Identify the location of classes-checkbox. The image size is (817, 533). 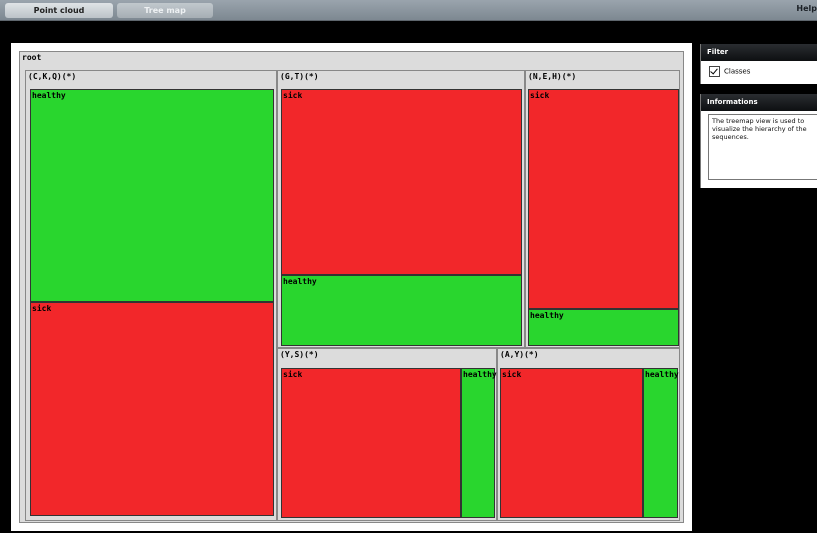
(714, 71).